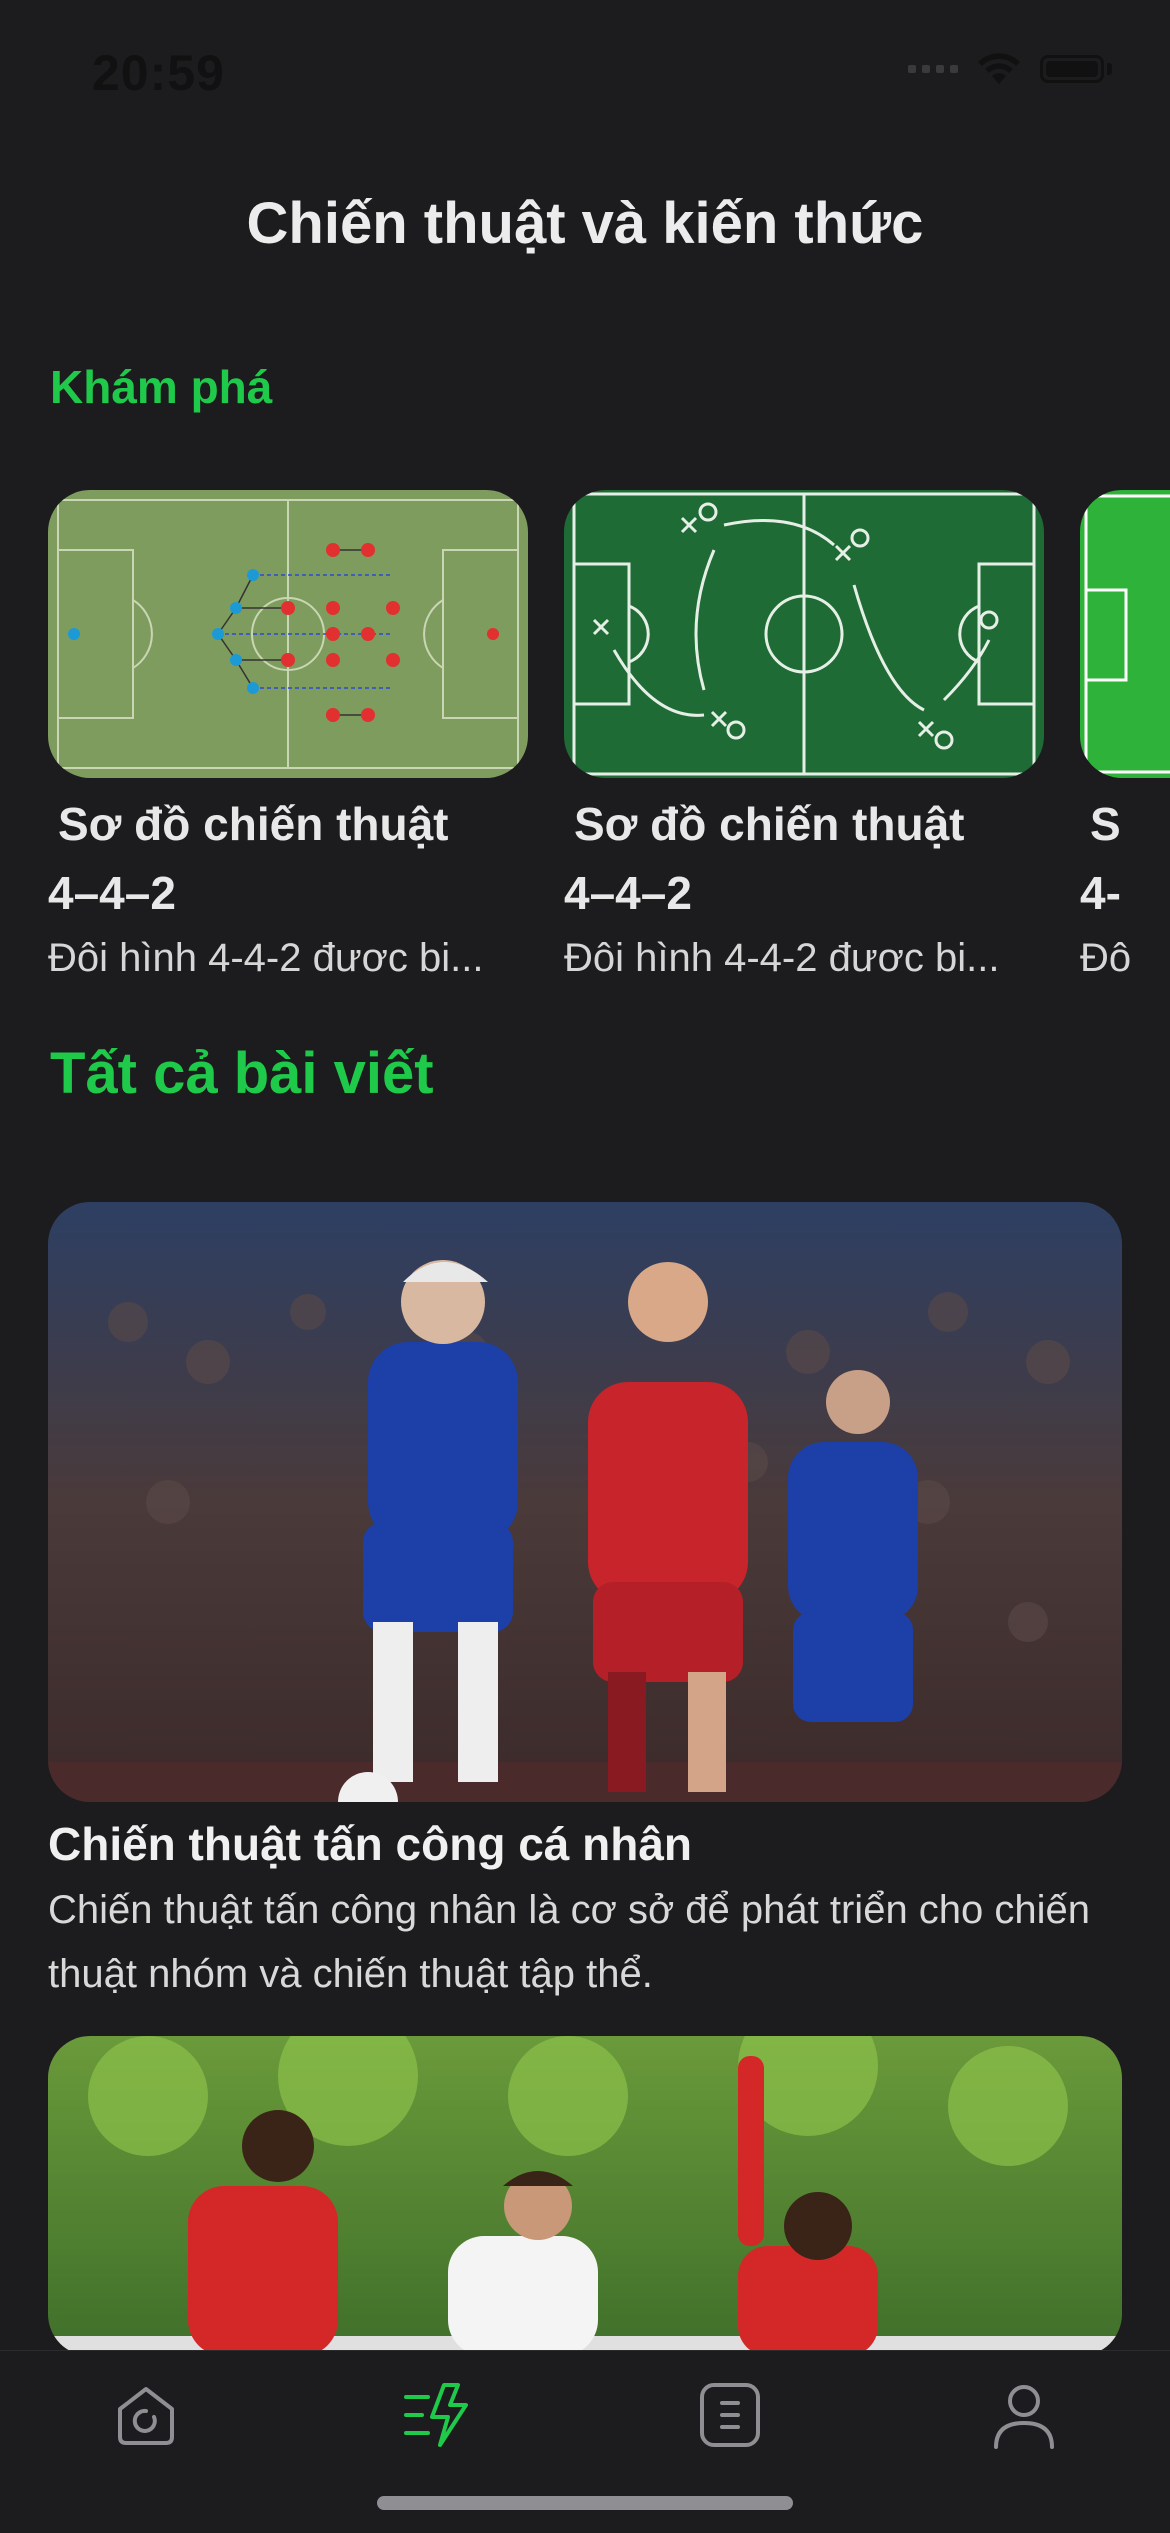 This screenshot has height=2533, width=1170. I want to click on tab-profile, so click(1024, 2415).